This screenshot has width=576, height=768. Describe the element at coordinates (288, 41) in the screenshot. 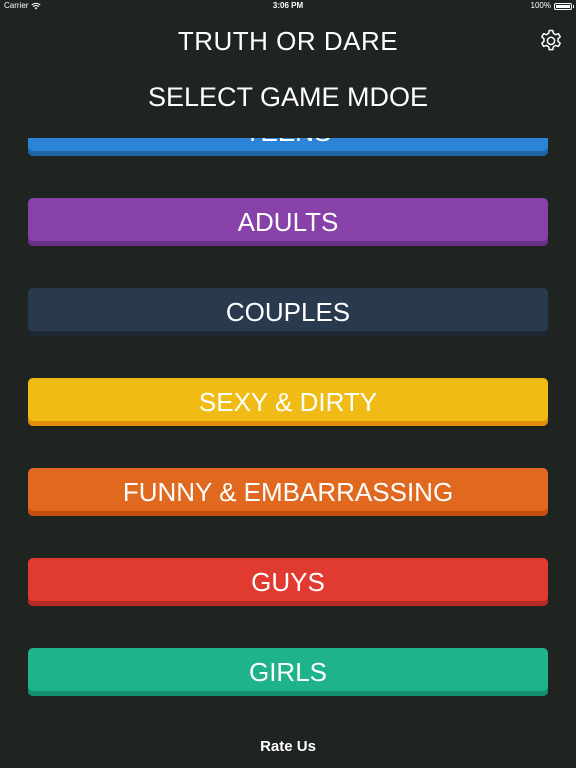

I see `app-title: TRUTH OR DARE` at that location.